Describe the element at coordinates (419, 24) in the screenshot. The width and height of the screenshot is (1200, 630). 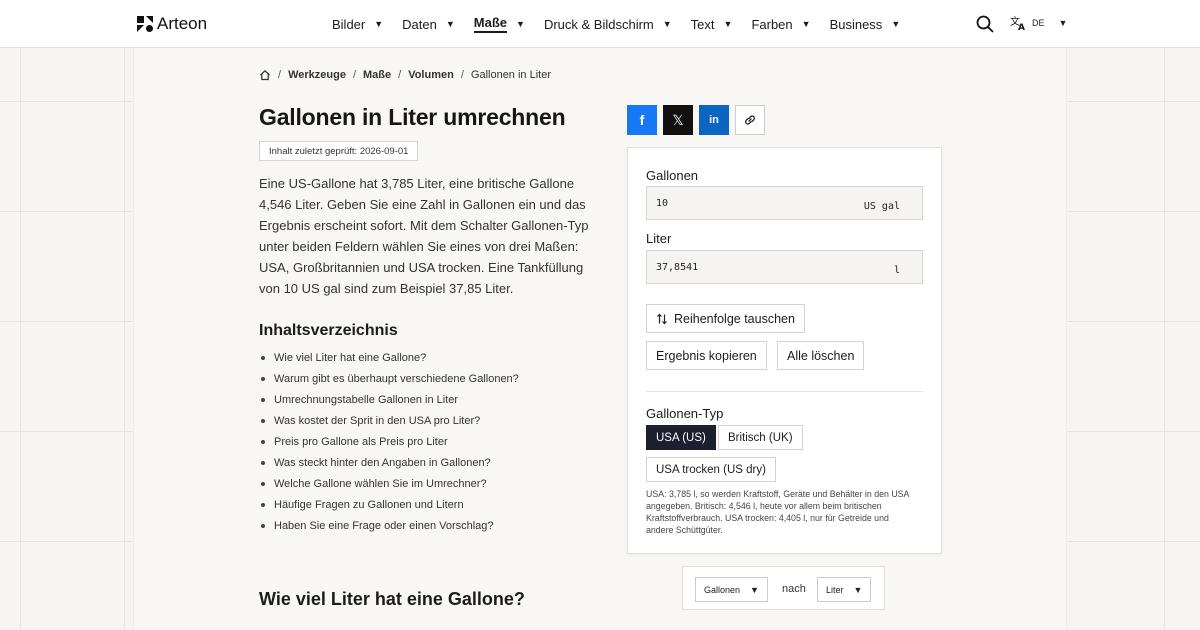
I see `nav-label: Daten` at that location.